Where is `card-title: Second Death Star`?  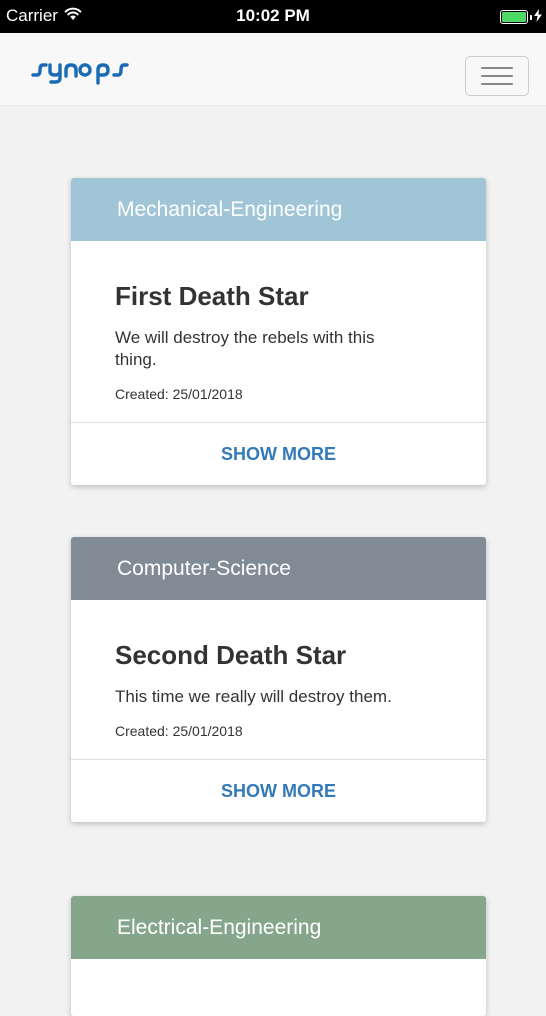
card-title: Second Death Star is located at coordinates (231, 655).